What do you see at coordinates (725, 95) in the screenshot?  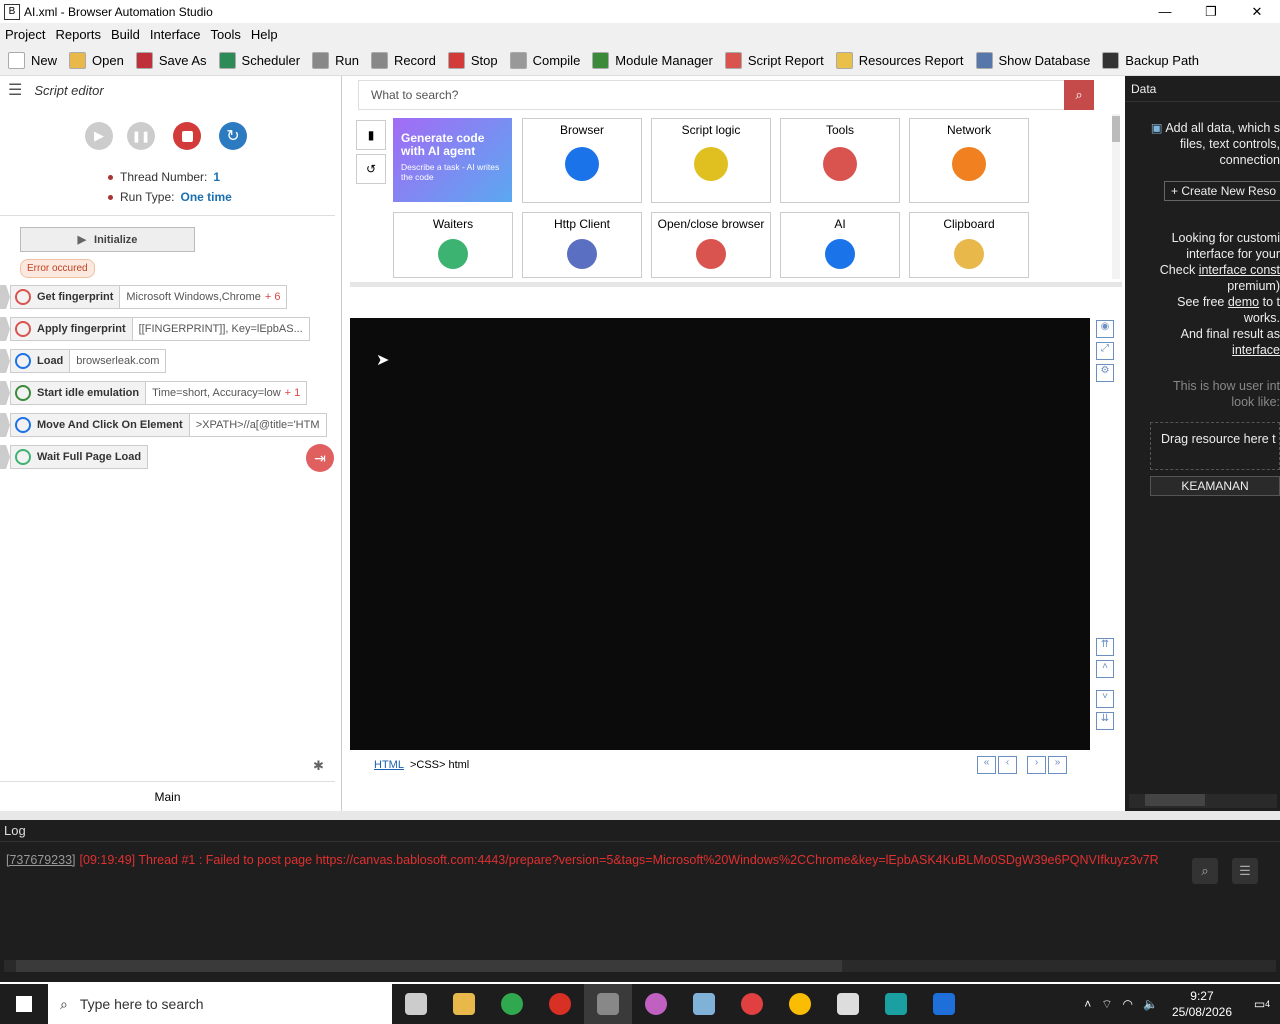 I see `action-search-input: What to search?` at bounding box center [725, 95].